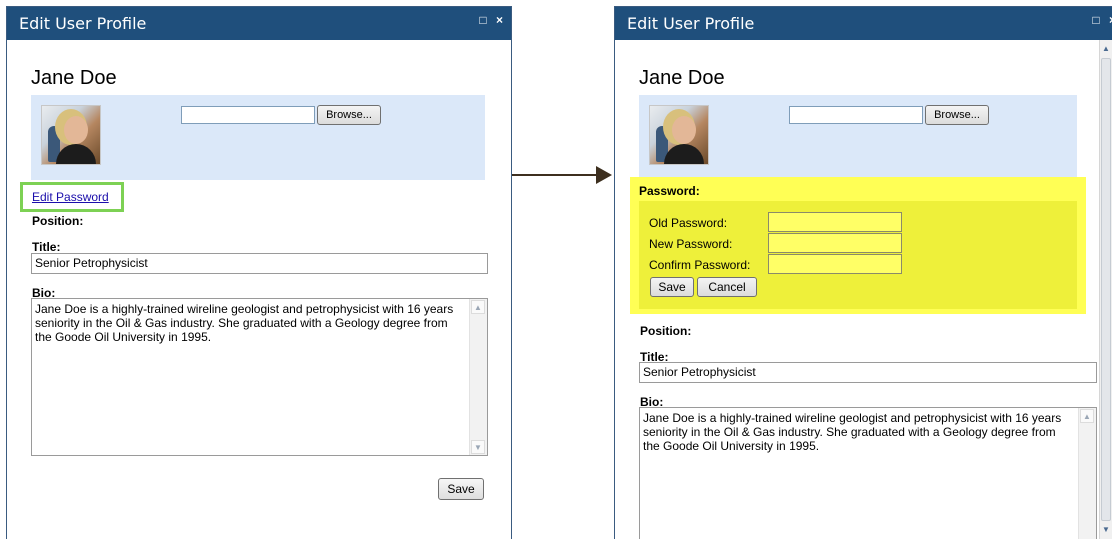 The height and width of the screenshot is (539, 1112). I want to click on bio-scrollbar: ▲, so click(1087, 473).